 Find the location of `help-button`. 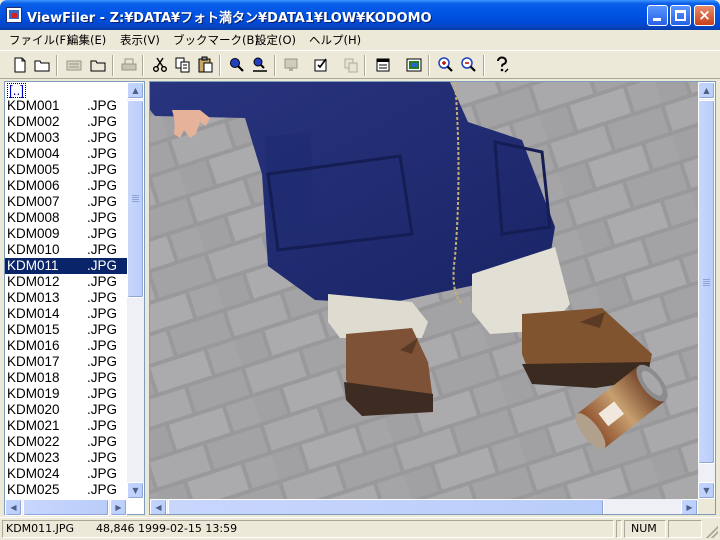

help-button is located at coordinates (502, 65).